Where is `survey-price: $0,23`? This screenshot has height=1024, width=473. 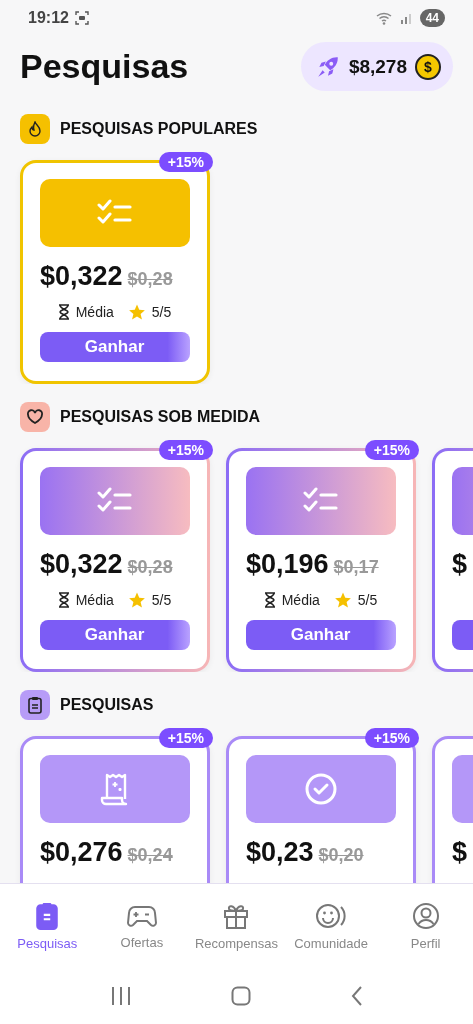
survey-price: $0,23 is located at coordinates (280, 852).